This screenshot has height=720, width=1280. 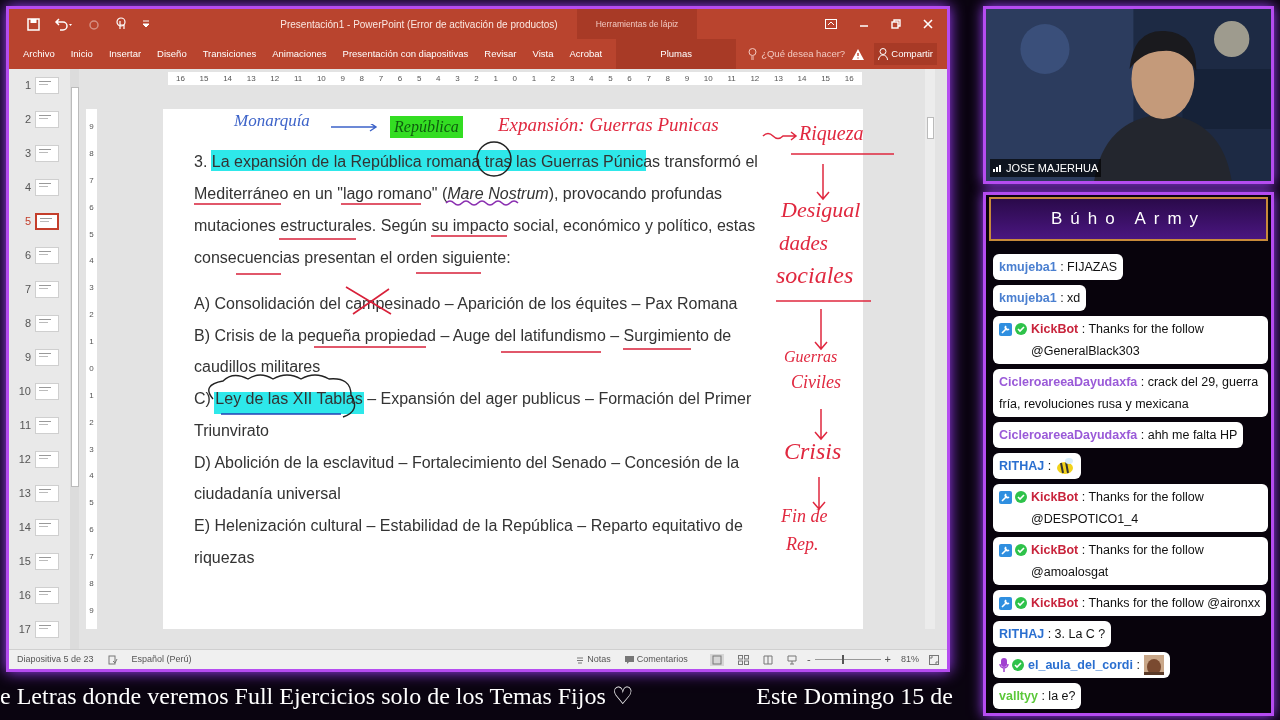 What do you see at coordinates (843, 659) in the screenshot?
I see `zoom-slider-thumb` at bounding box center [843, 659].